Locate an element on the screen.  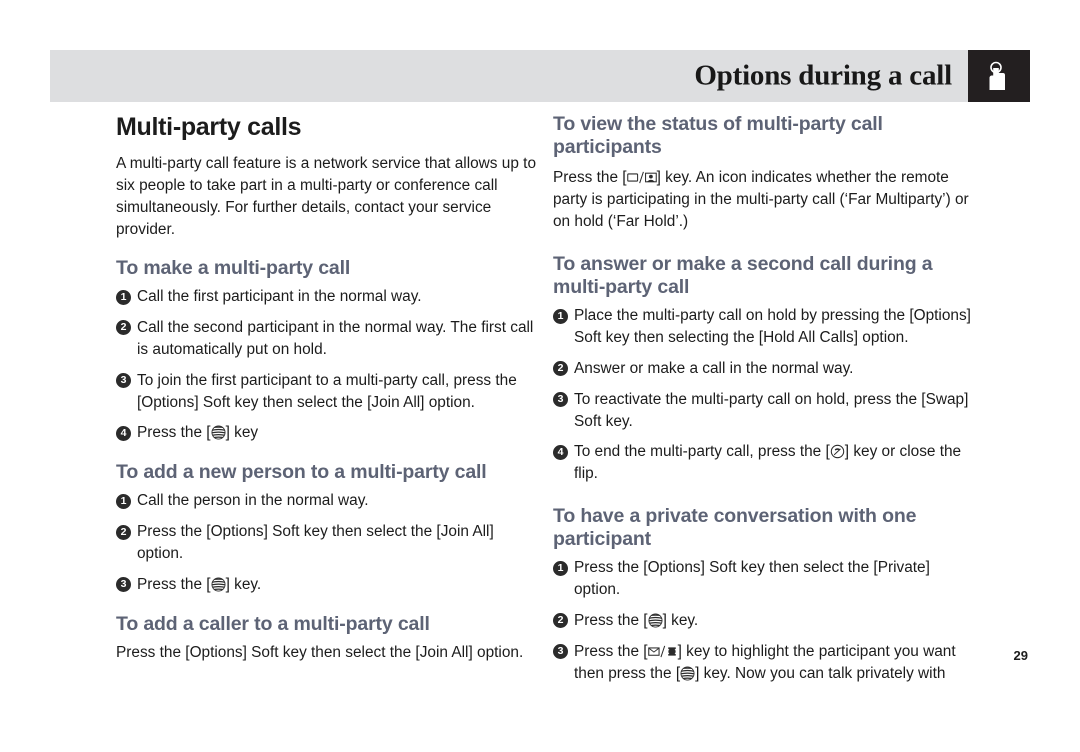
end-call-icon is located at coordinates (837, 451).